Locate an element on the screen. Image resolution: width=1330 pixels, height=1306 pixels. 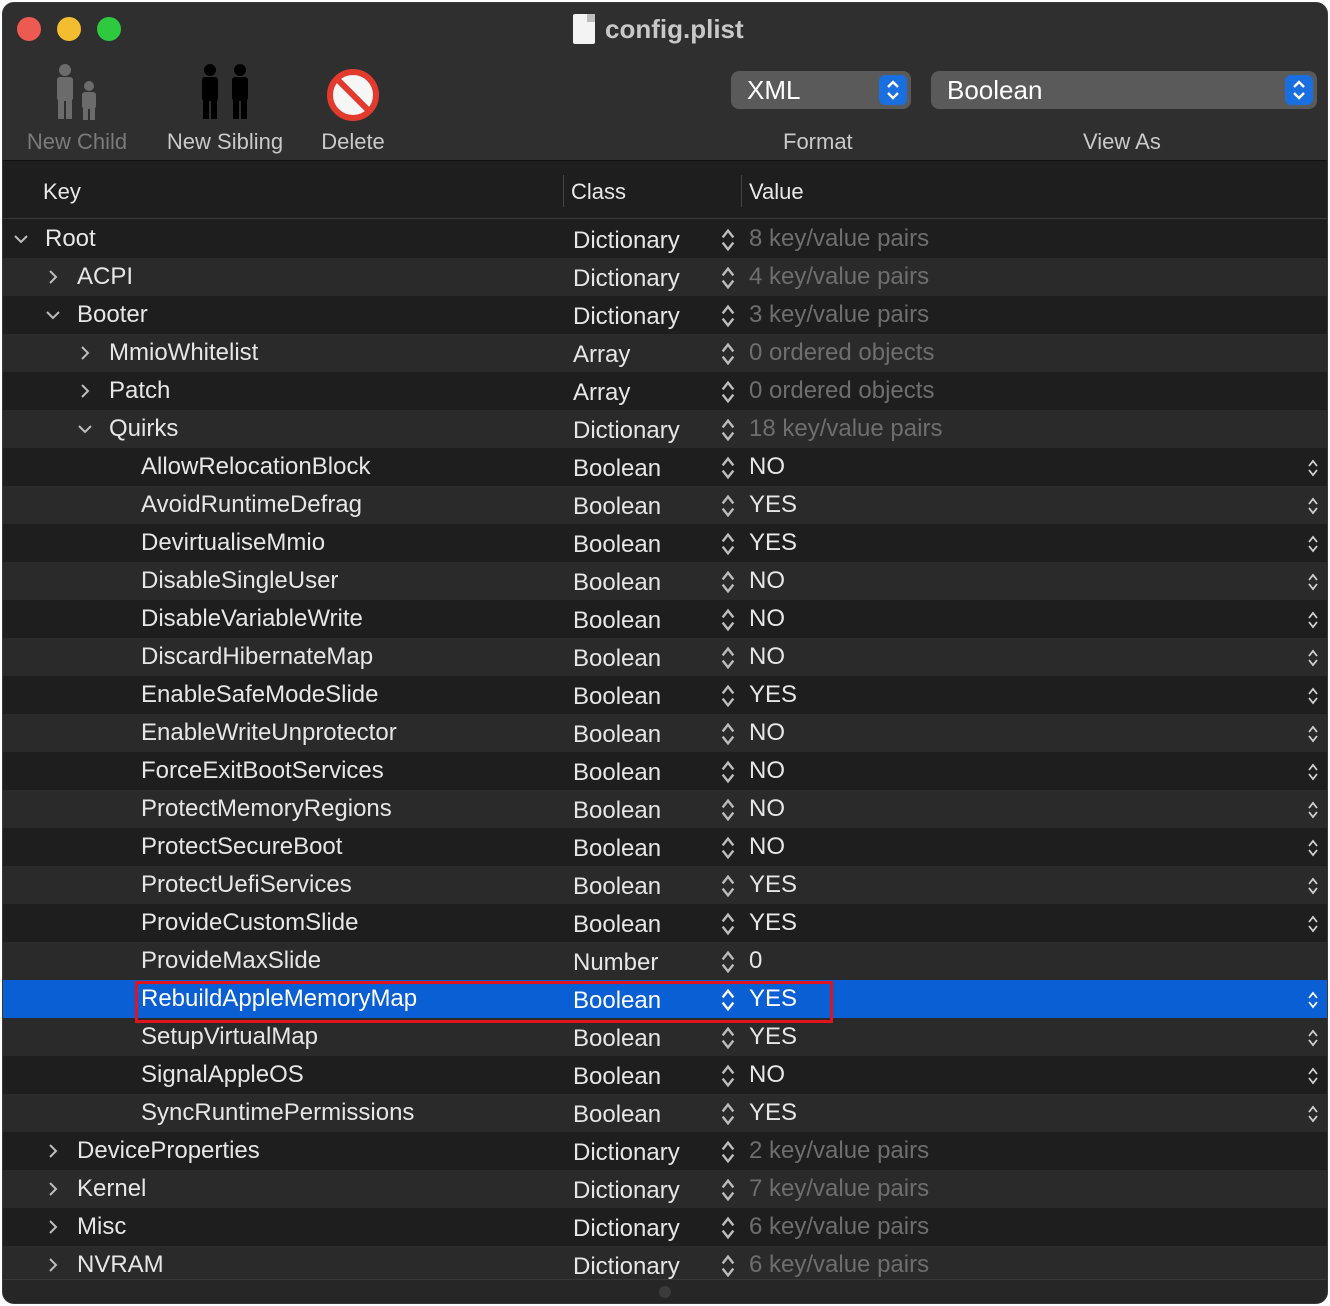
table-row: AllowRelocationBlock Boolean NO is located at coordinates (665, 467).